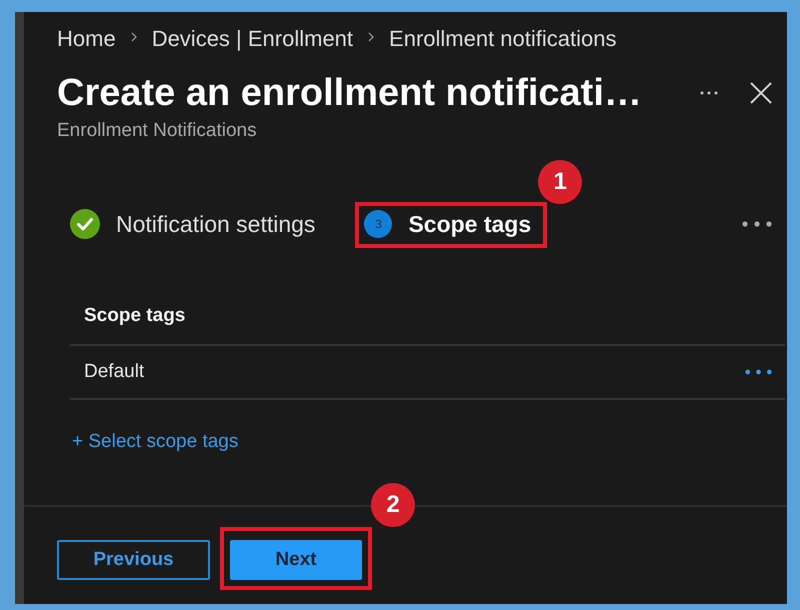 This screenshot has height=610, width=800. I want to click on breadcrumb-link: Home, so click(86, 39).